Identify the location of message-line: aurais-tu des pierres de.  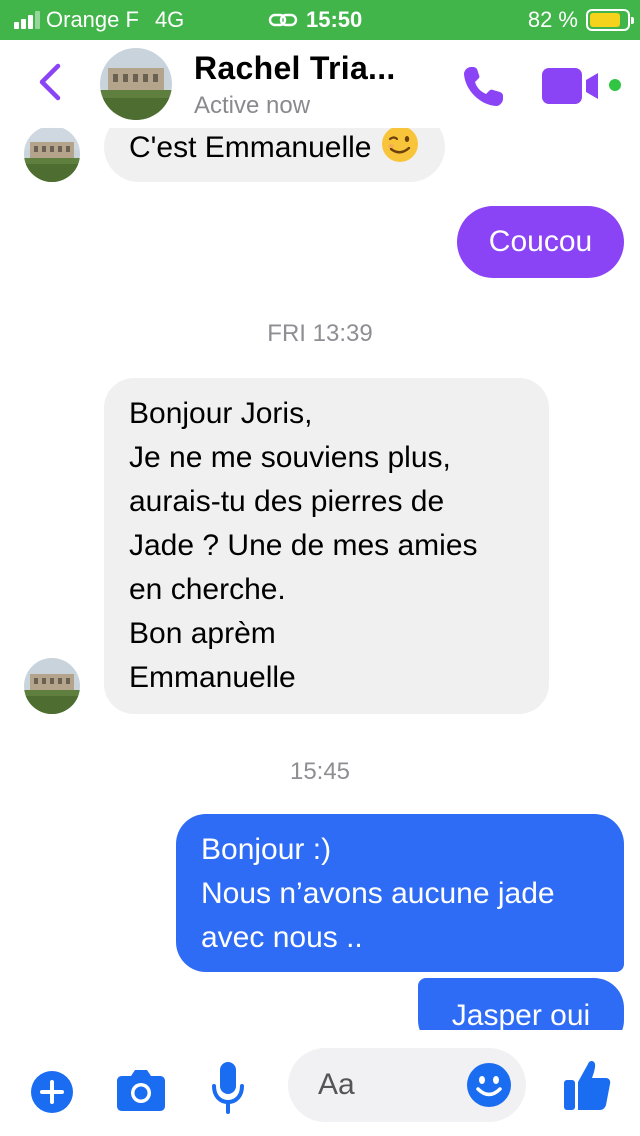
(287, 501).